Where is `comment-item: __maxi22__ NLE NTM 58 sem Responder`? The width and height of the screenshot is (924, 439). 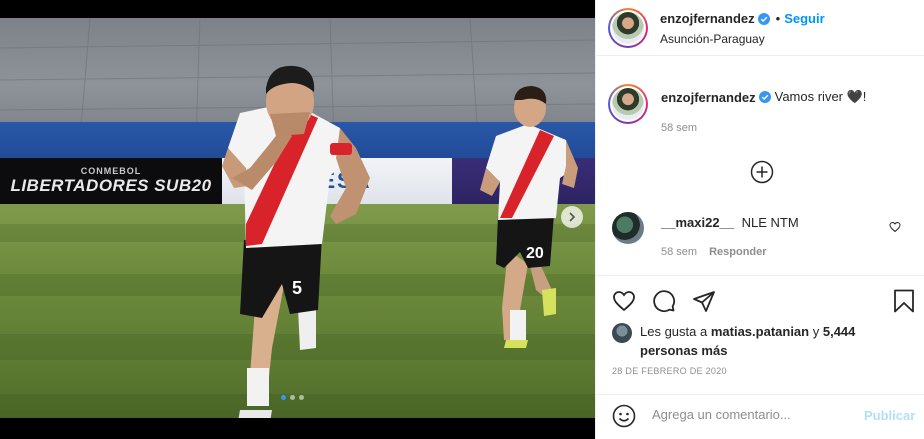 comment-item: __maxi22__ NLE NTM 58 sem Responder is located at coordinates (763, 237).